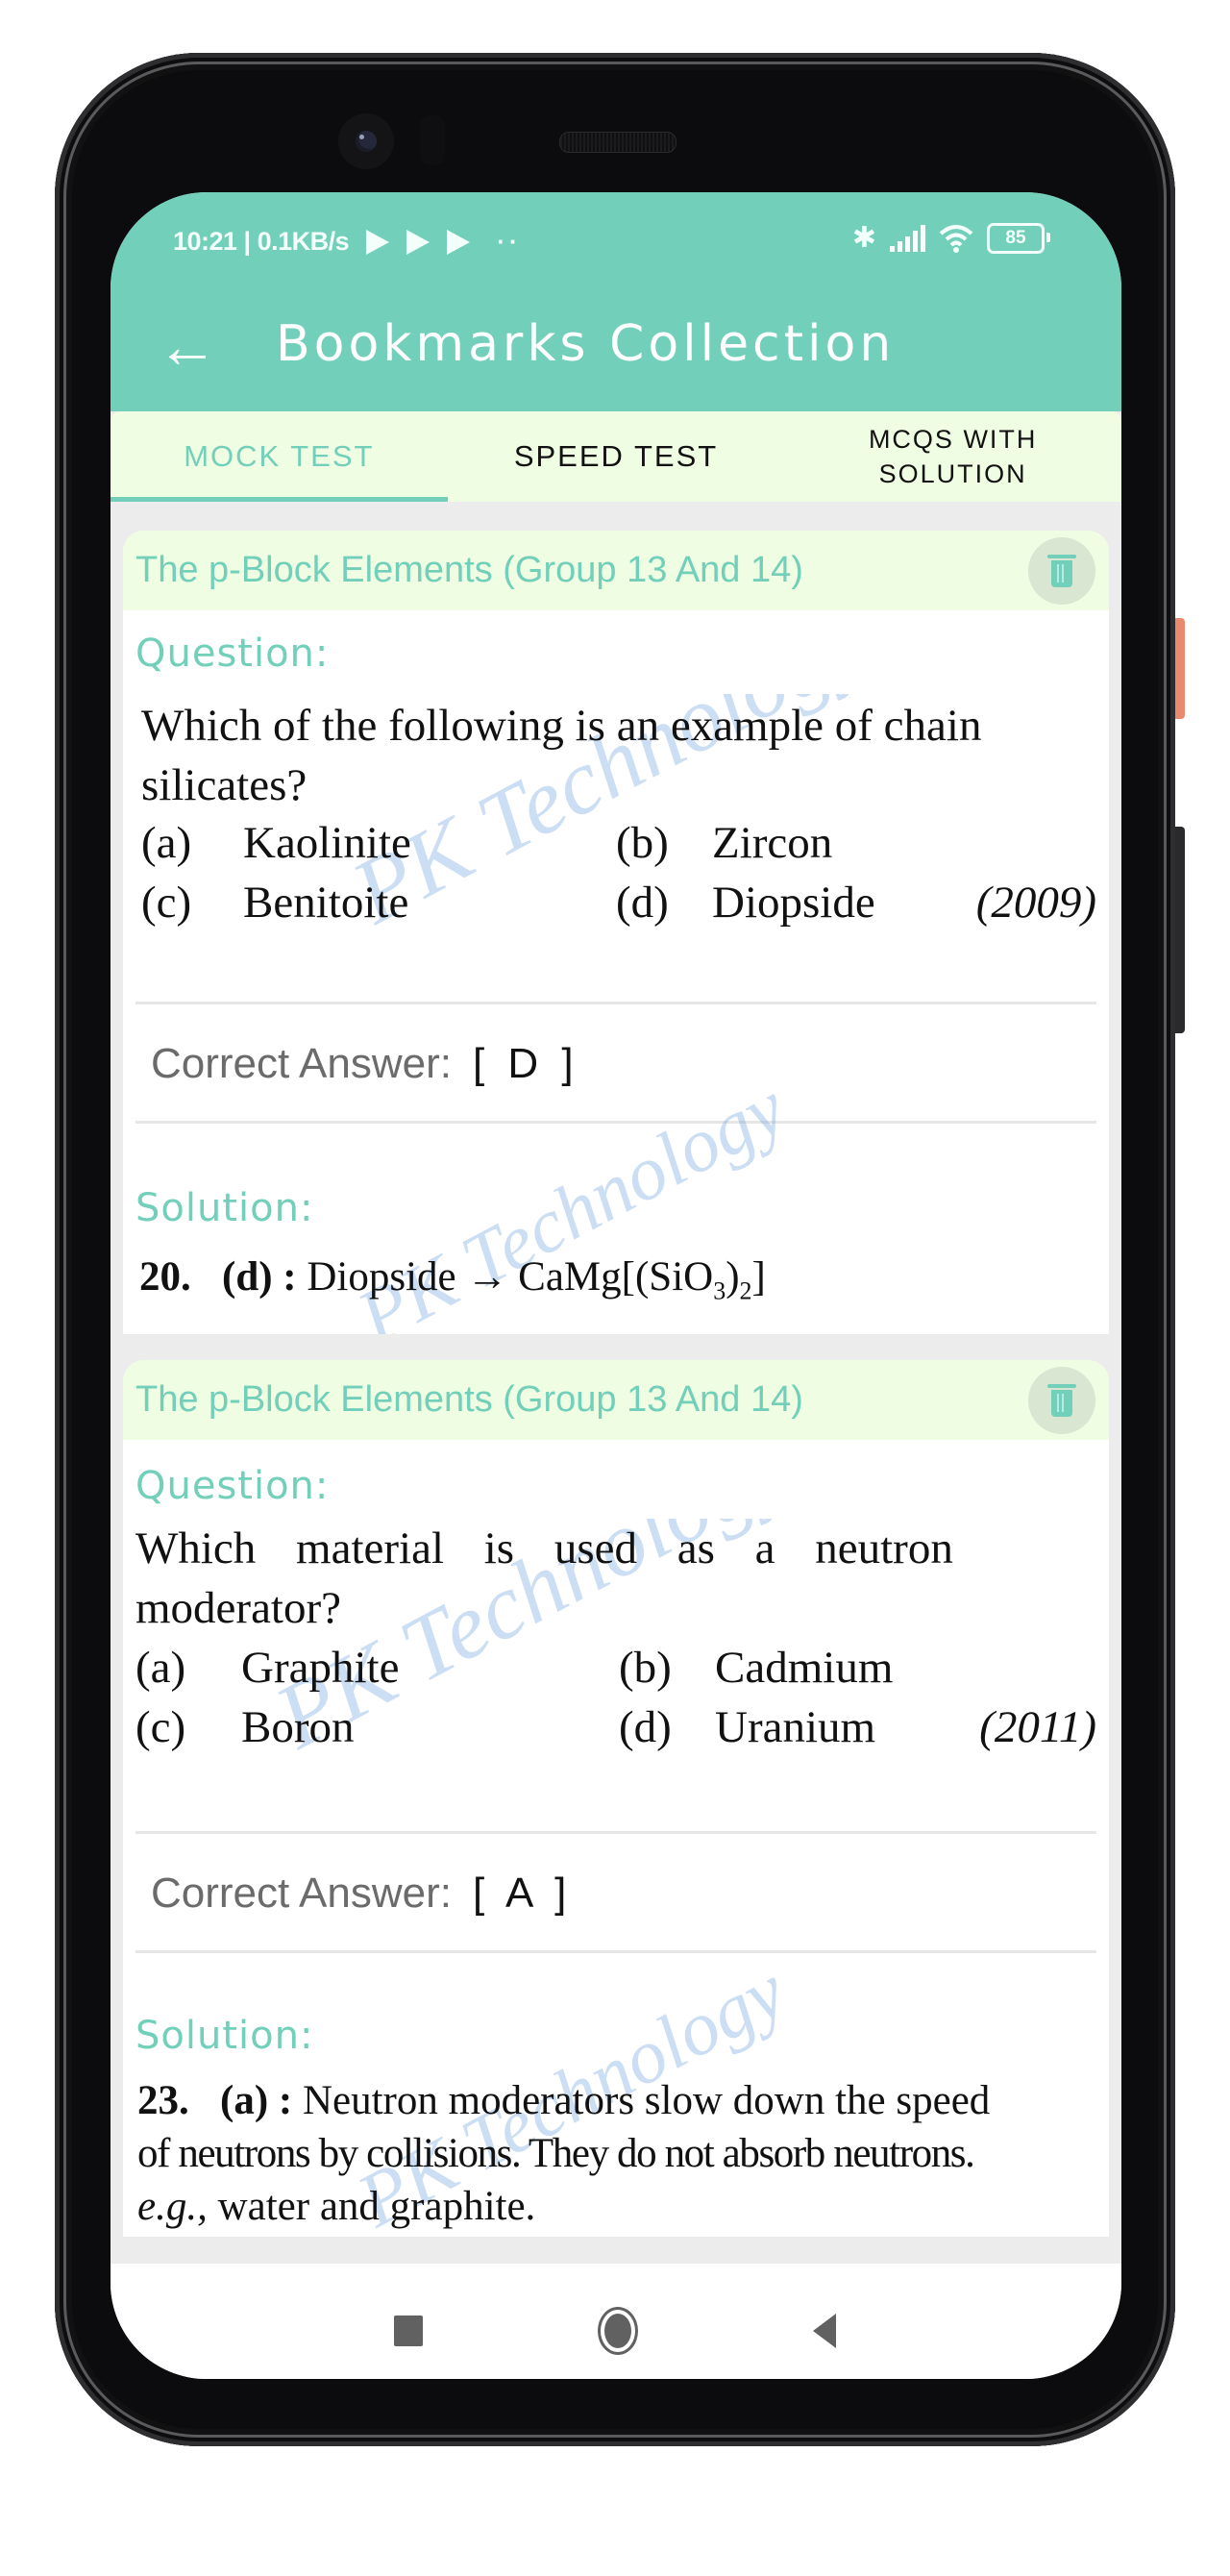  Describe the element at coordinates (746, 1291) in the screenshot. I see `subscript: 2` at that location.